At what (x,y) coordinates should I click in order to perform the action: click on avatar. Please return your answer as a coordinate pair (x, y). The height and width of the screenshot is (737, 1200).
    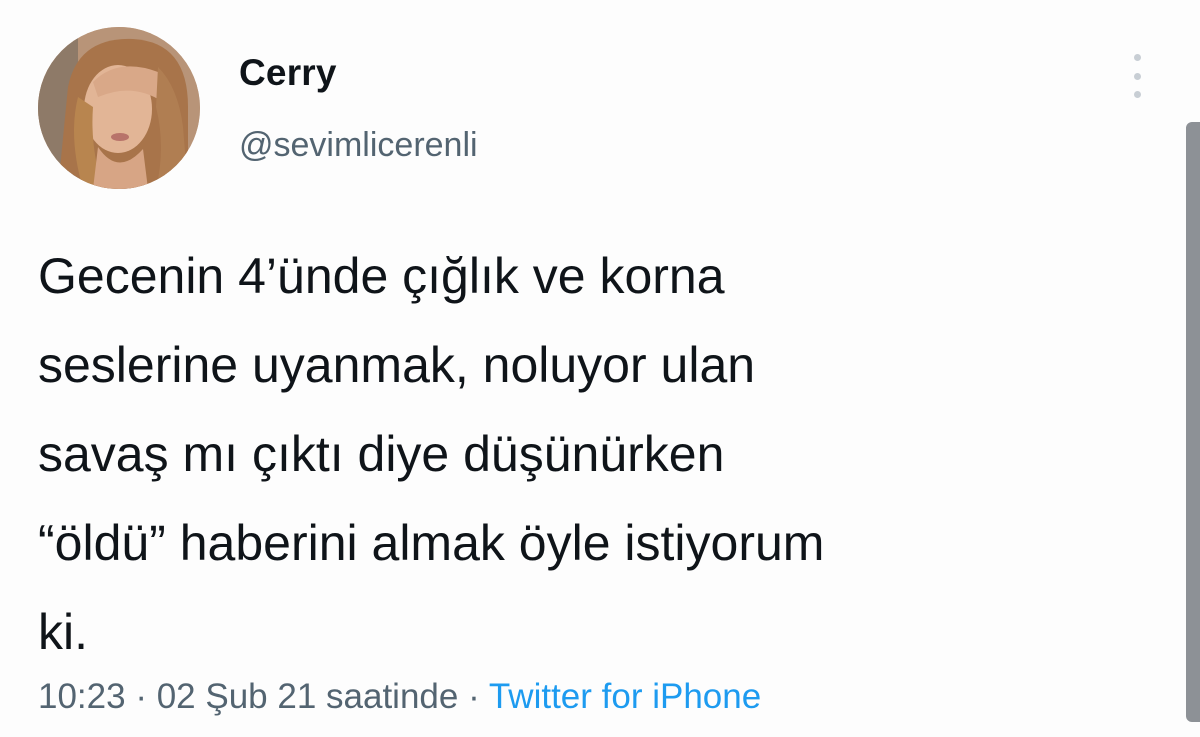
    Looking at the image, I should click on (119, 108).